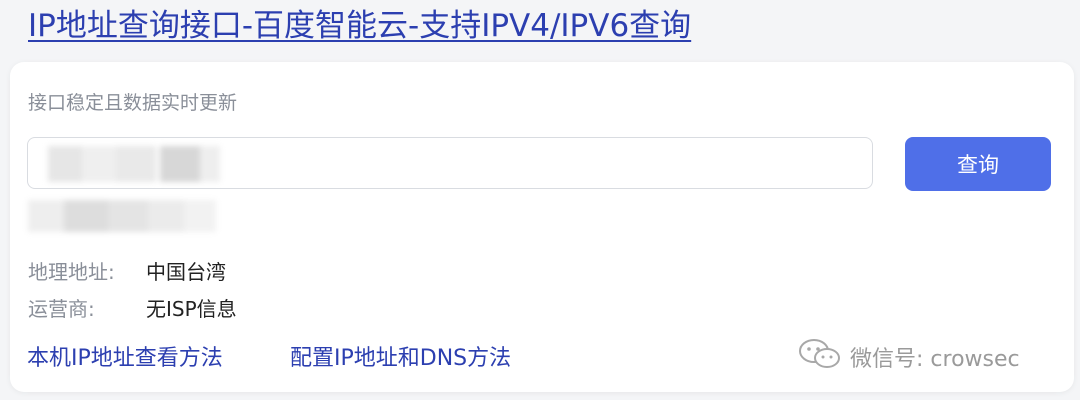 The height and width of the screenshot is (400, 1080). I want to click on watermark-text: 微信号: crowsec, so click(935, 359).